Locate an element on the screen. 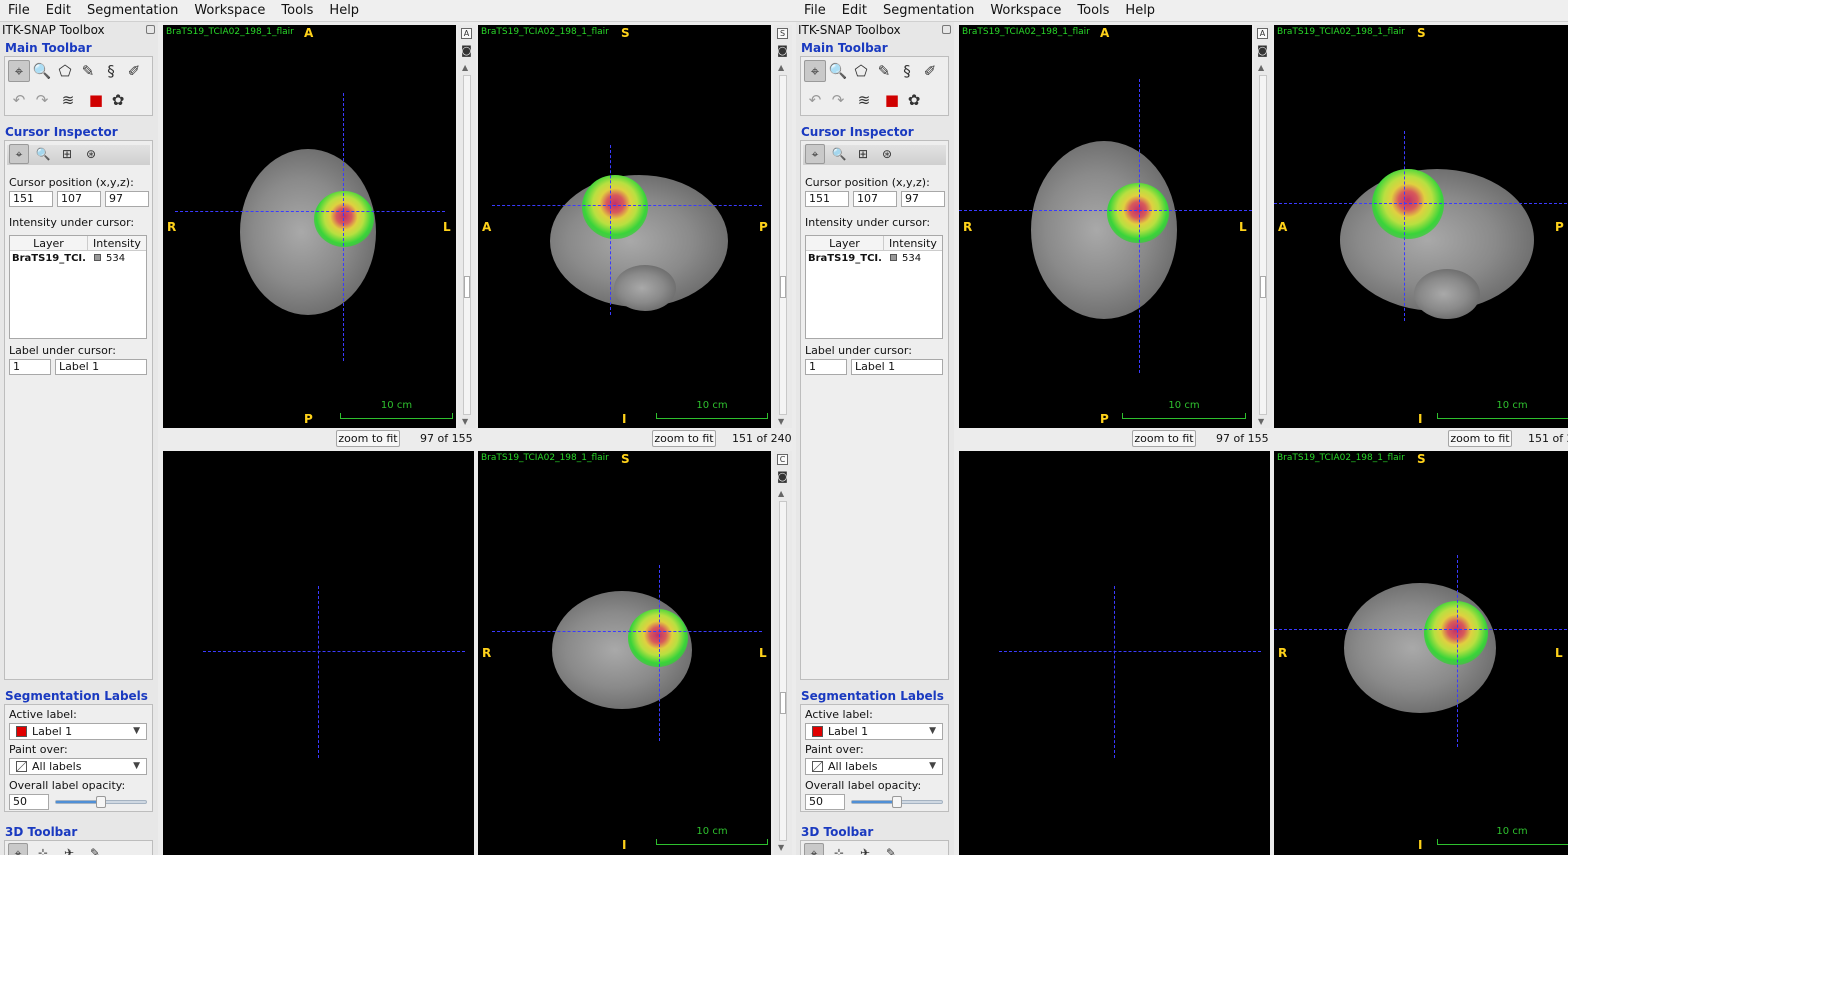  3d-spray-icon: ✈ is located at coordinates (69, 849).